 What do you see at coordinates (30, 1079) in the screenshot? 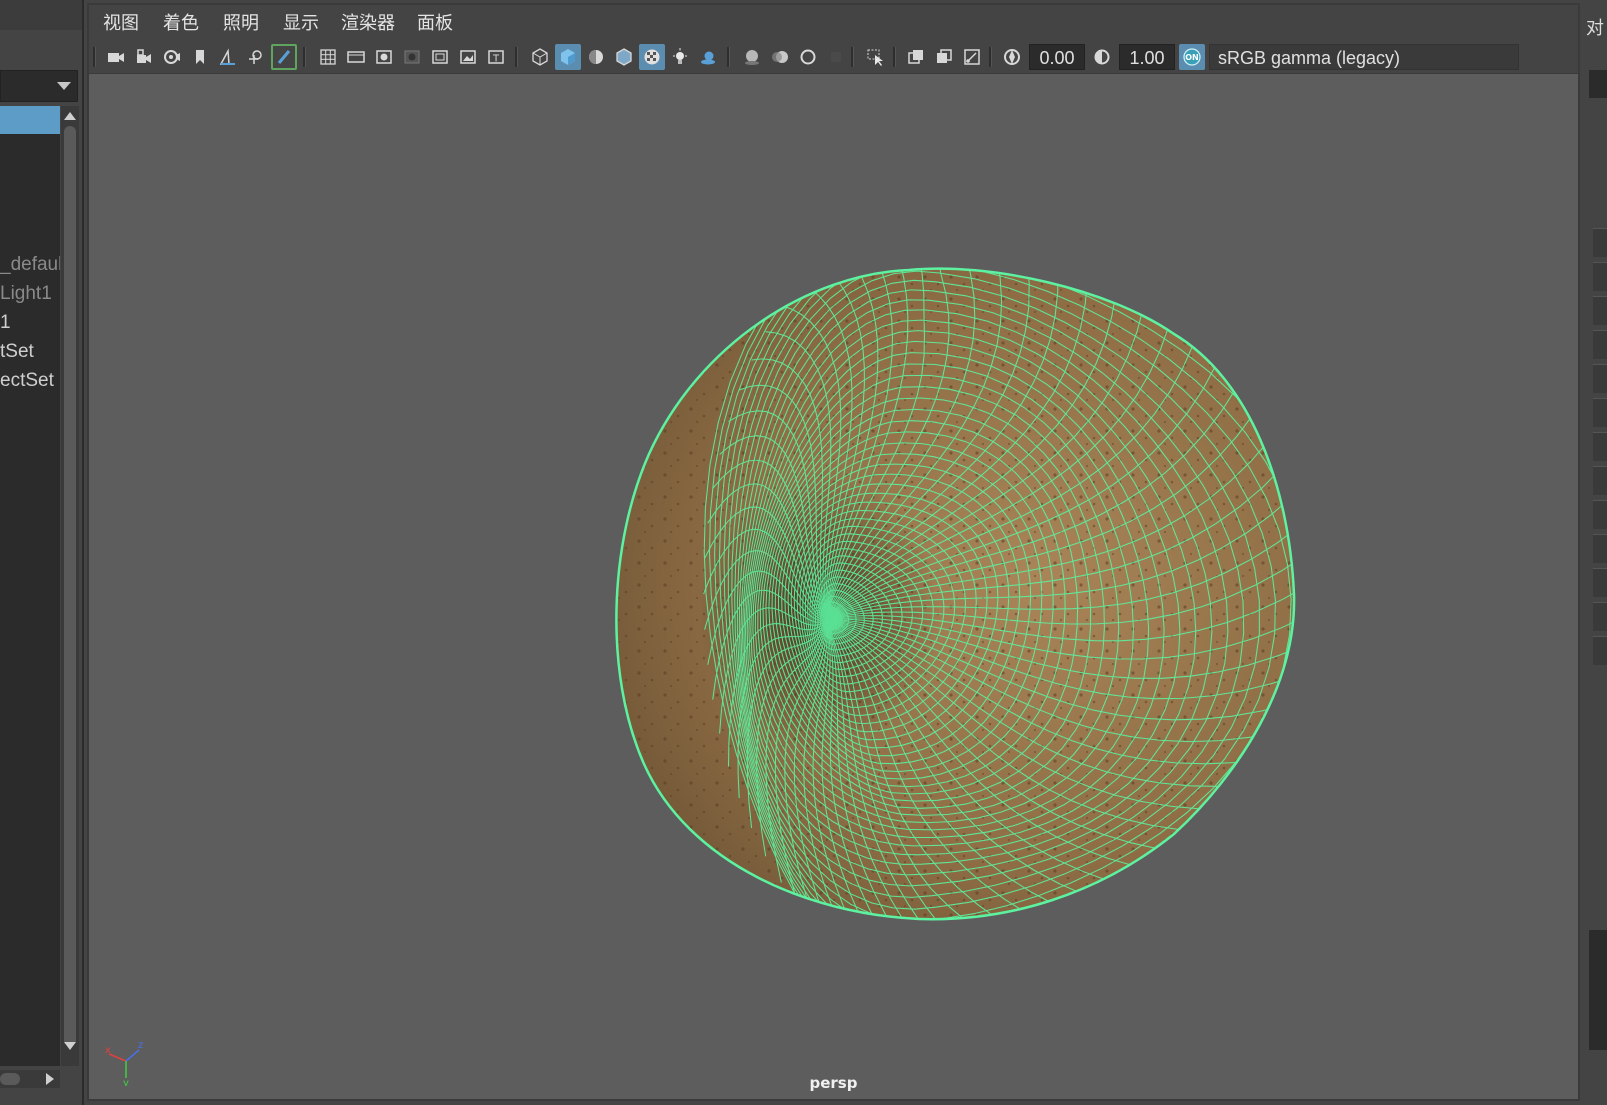
I see `outliner-horizontal-scrollbar` at bounding box center [30, 1079].